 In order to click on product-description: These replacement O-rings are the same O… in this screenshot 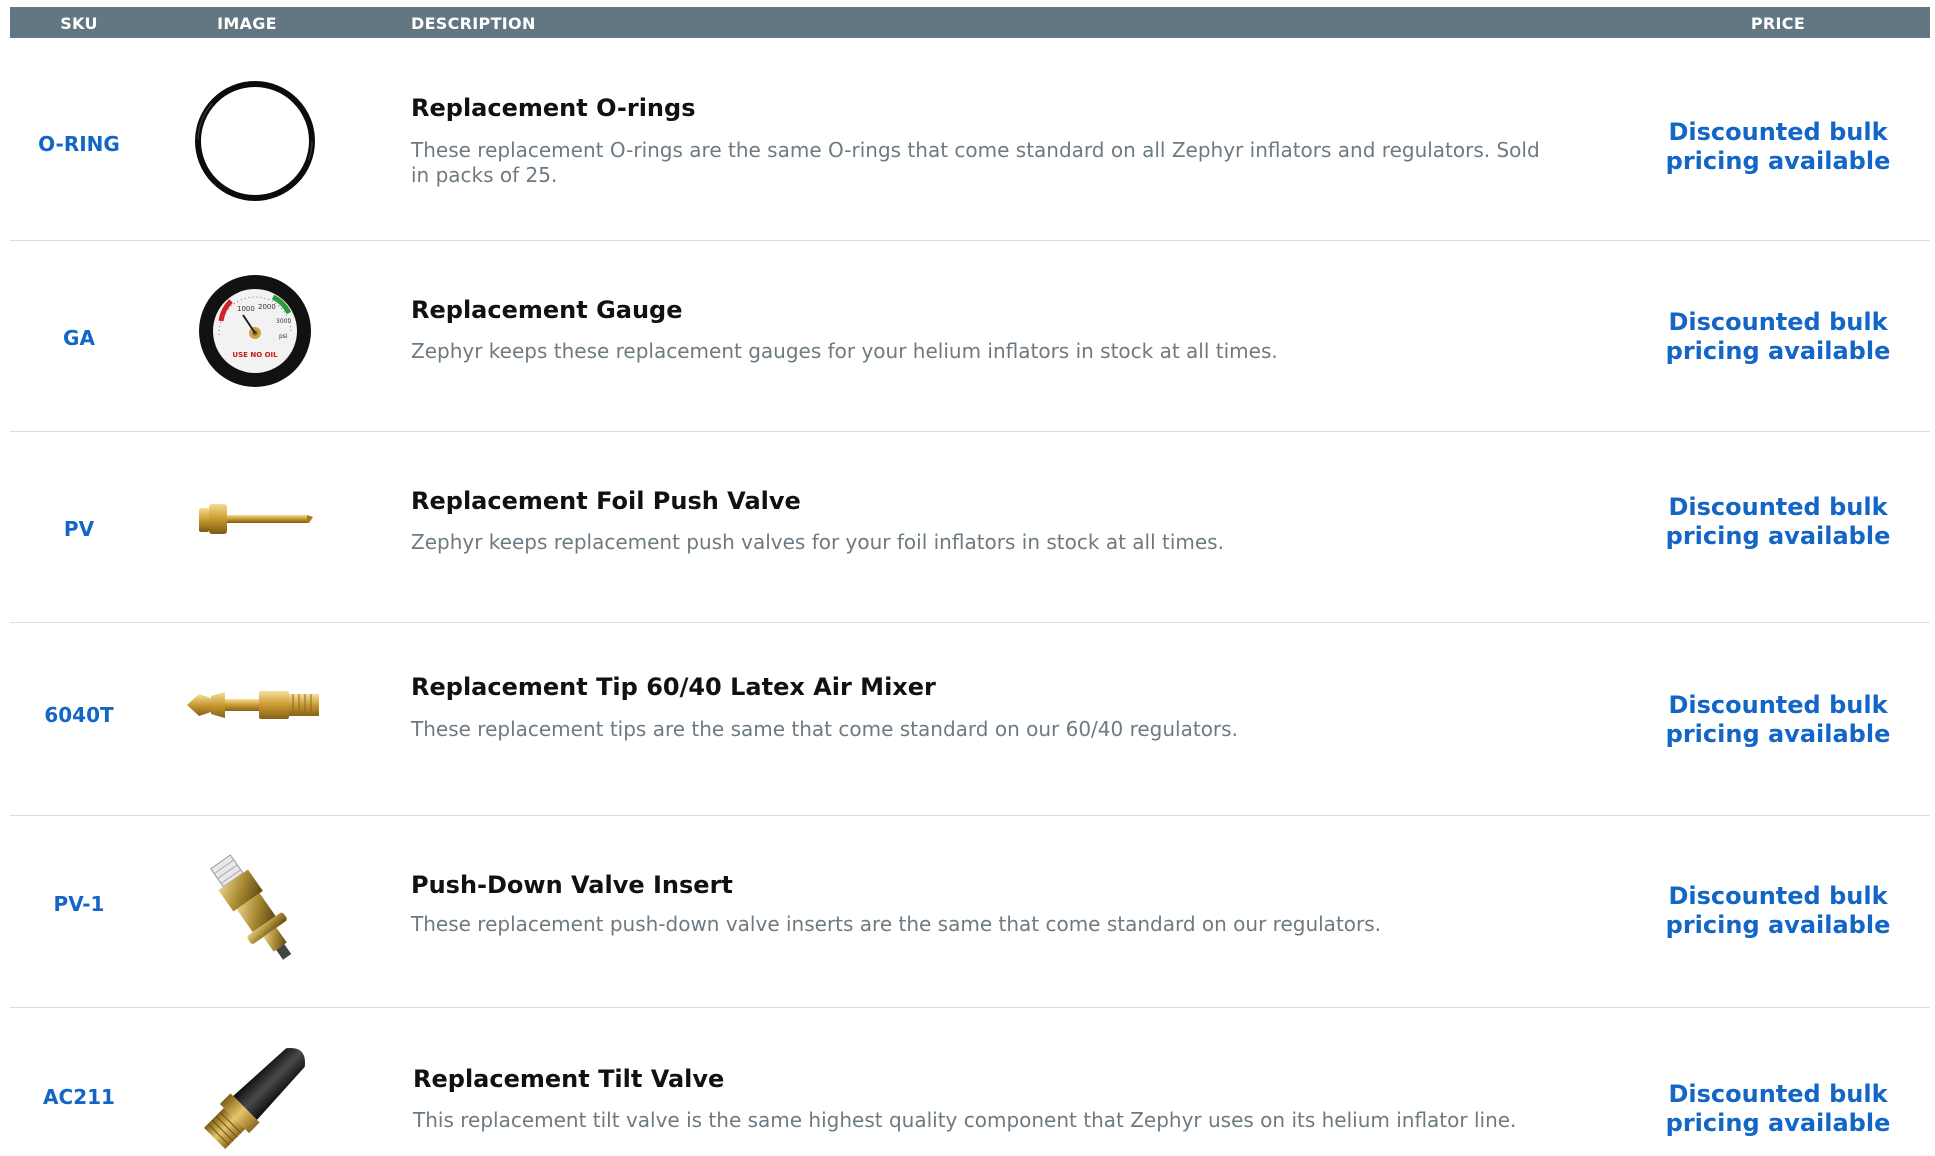, I will do `click(975, 162)`.